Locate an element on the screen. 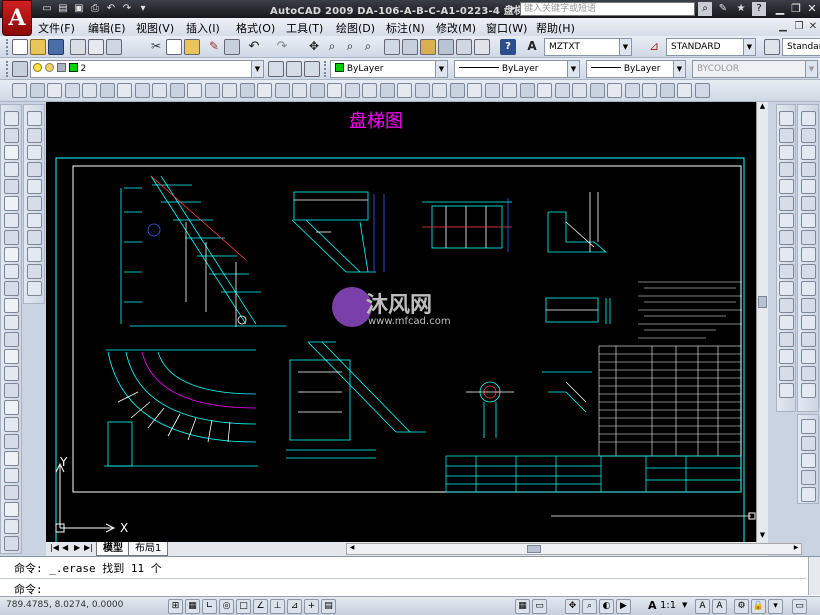 Image resolution: width=820 pixels, height=615 pixels. auto-scale-icon: A is located at coordinates (719, 606).